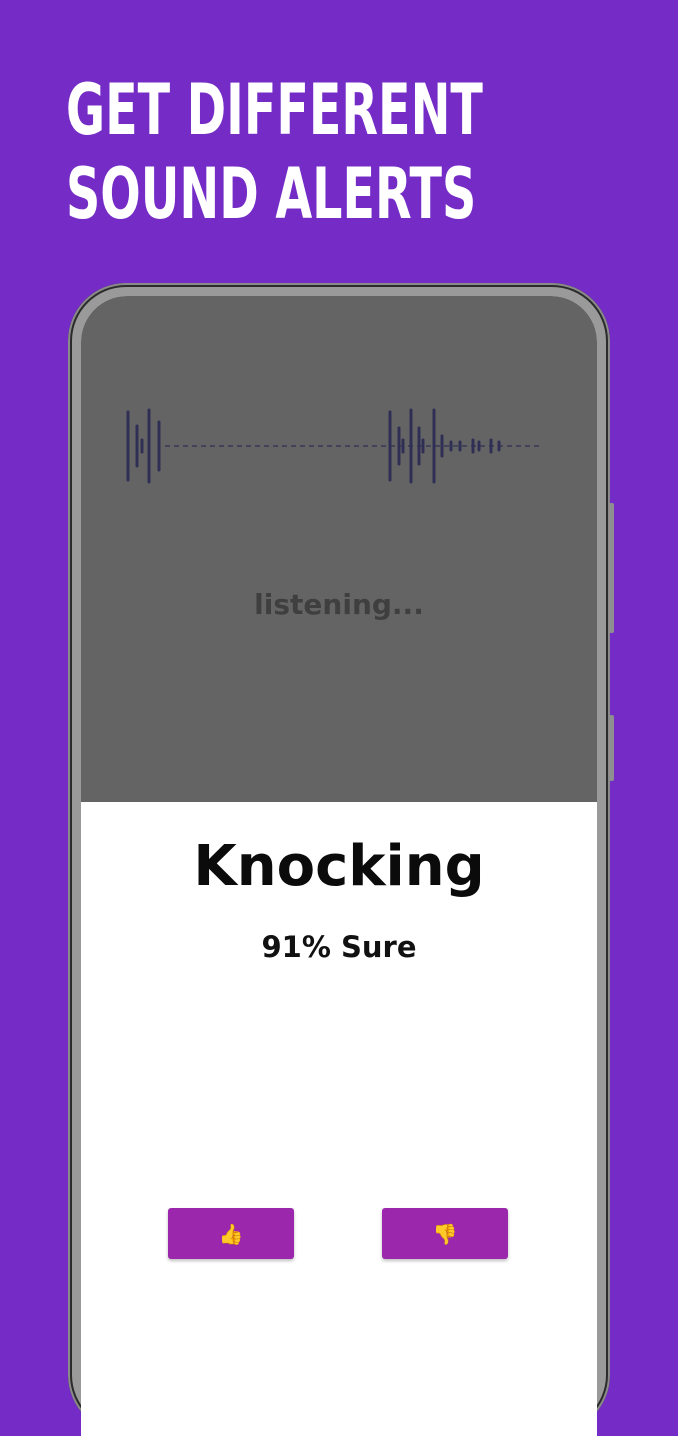  Describe the element at coordinates (333, 446) in the screenshot. I see `audio-waveform` at that location.